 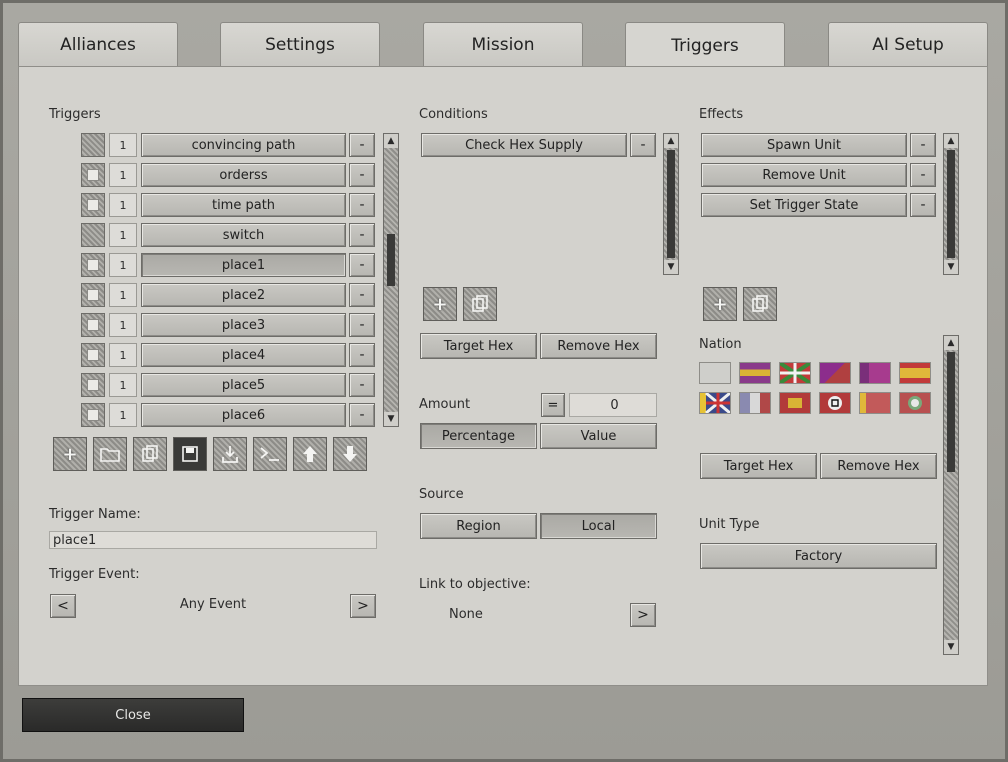 What do you see at coordinates (110, 454) in the screenshot?
I see `folder-icon` at bounding box center [110, 454].